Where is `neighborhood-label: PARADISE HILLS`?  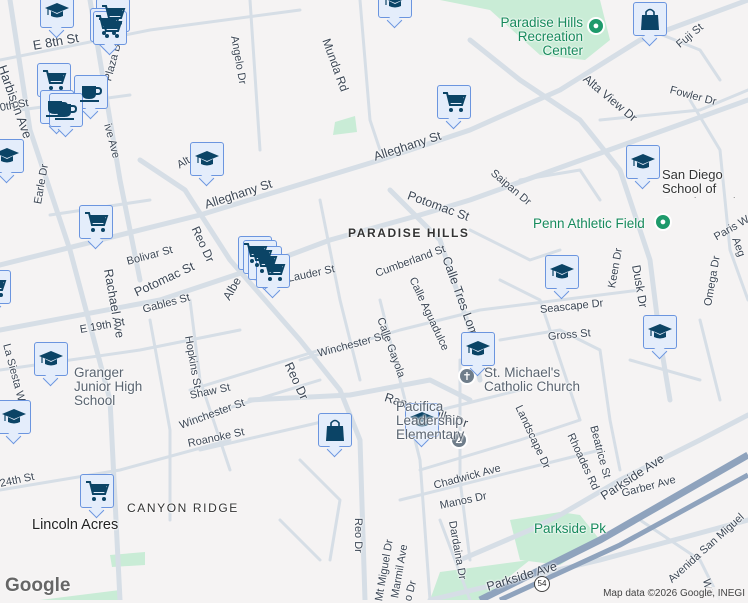
neighborhood-label: PARADISE HILLS is located at coordinates (409, 233).